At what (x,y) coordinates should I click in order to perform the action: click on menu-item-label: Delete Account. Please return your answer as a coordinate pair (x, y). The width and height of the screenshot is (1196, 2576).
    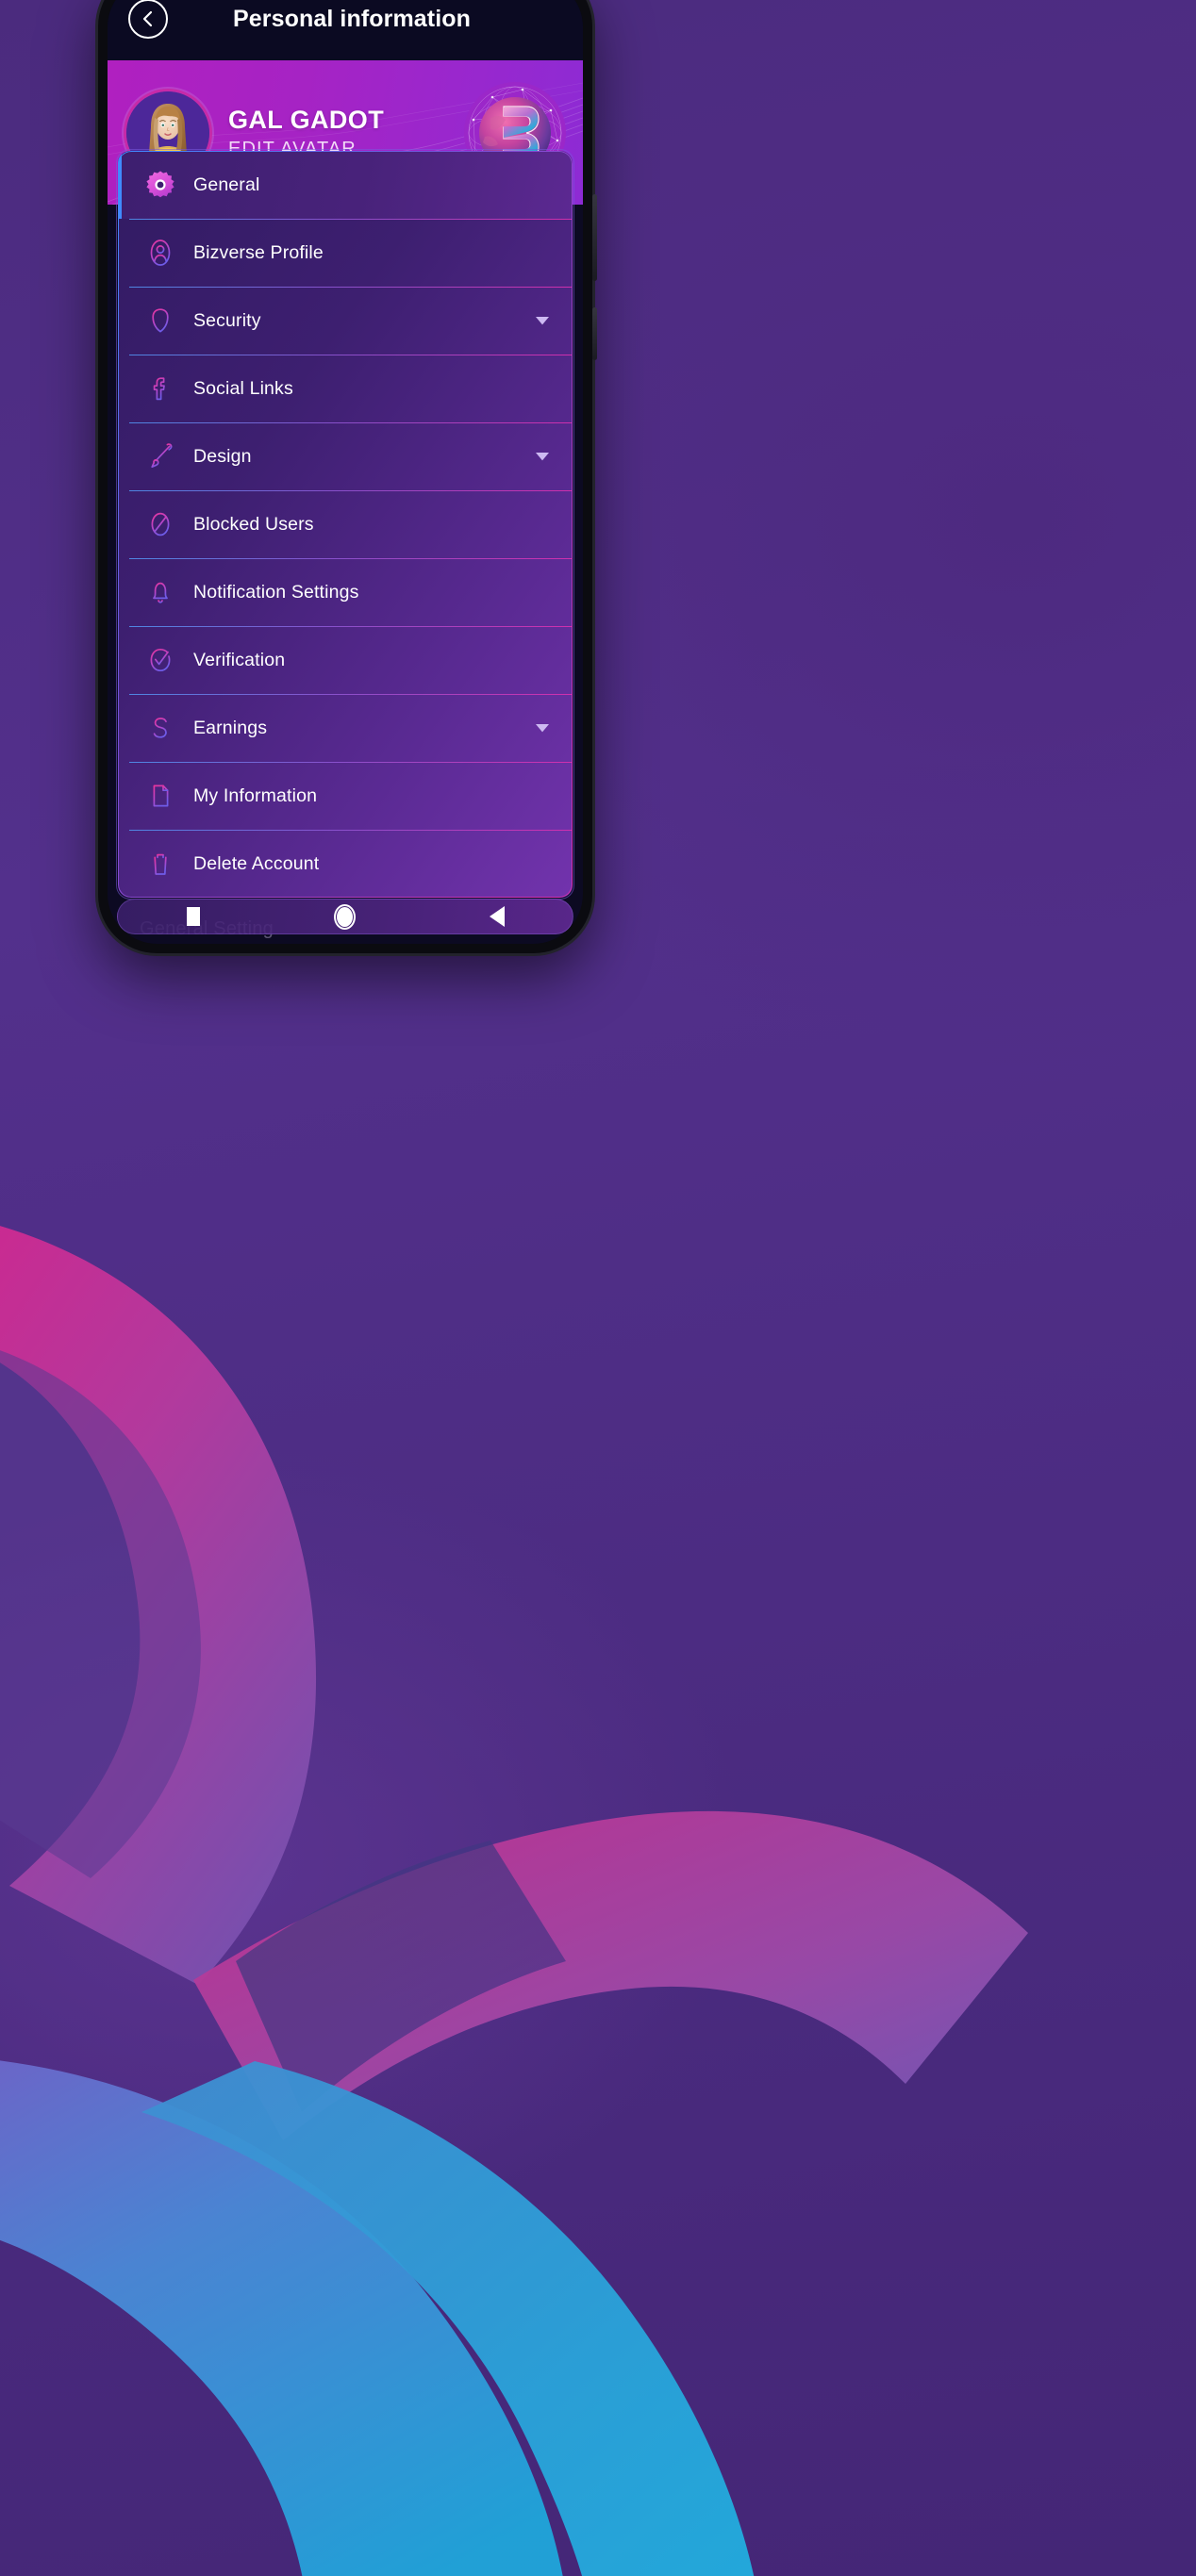
    Looking at the image, I should click on (256, 863).